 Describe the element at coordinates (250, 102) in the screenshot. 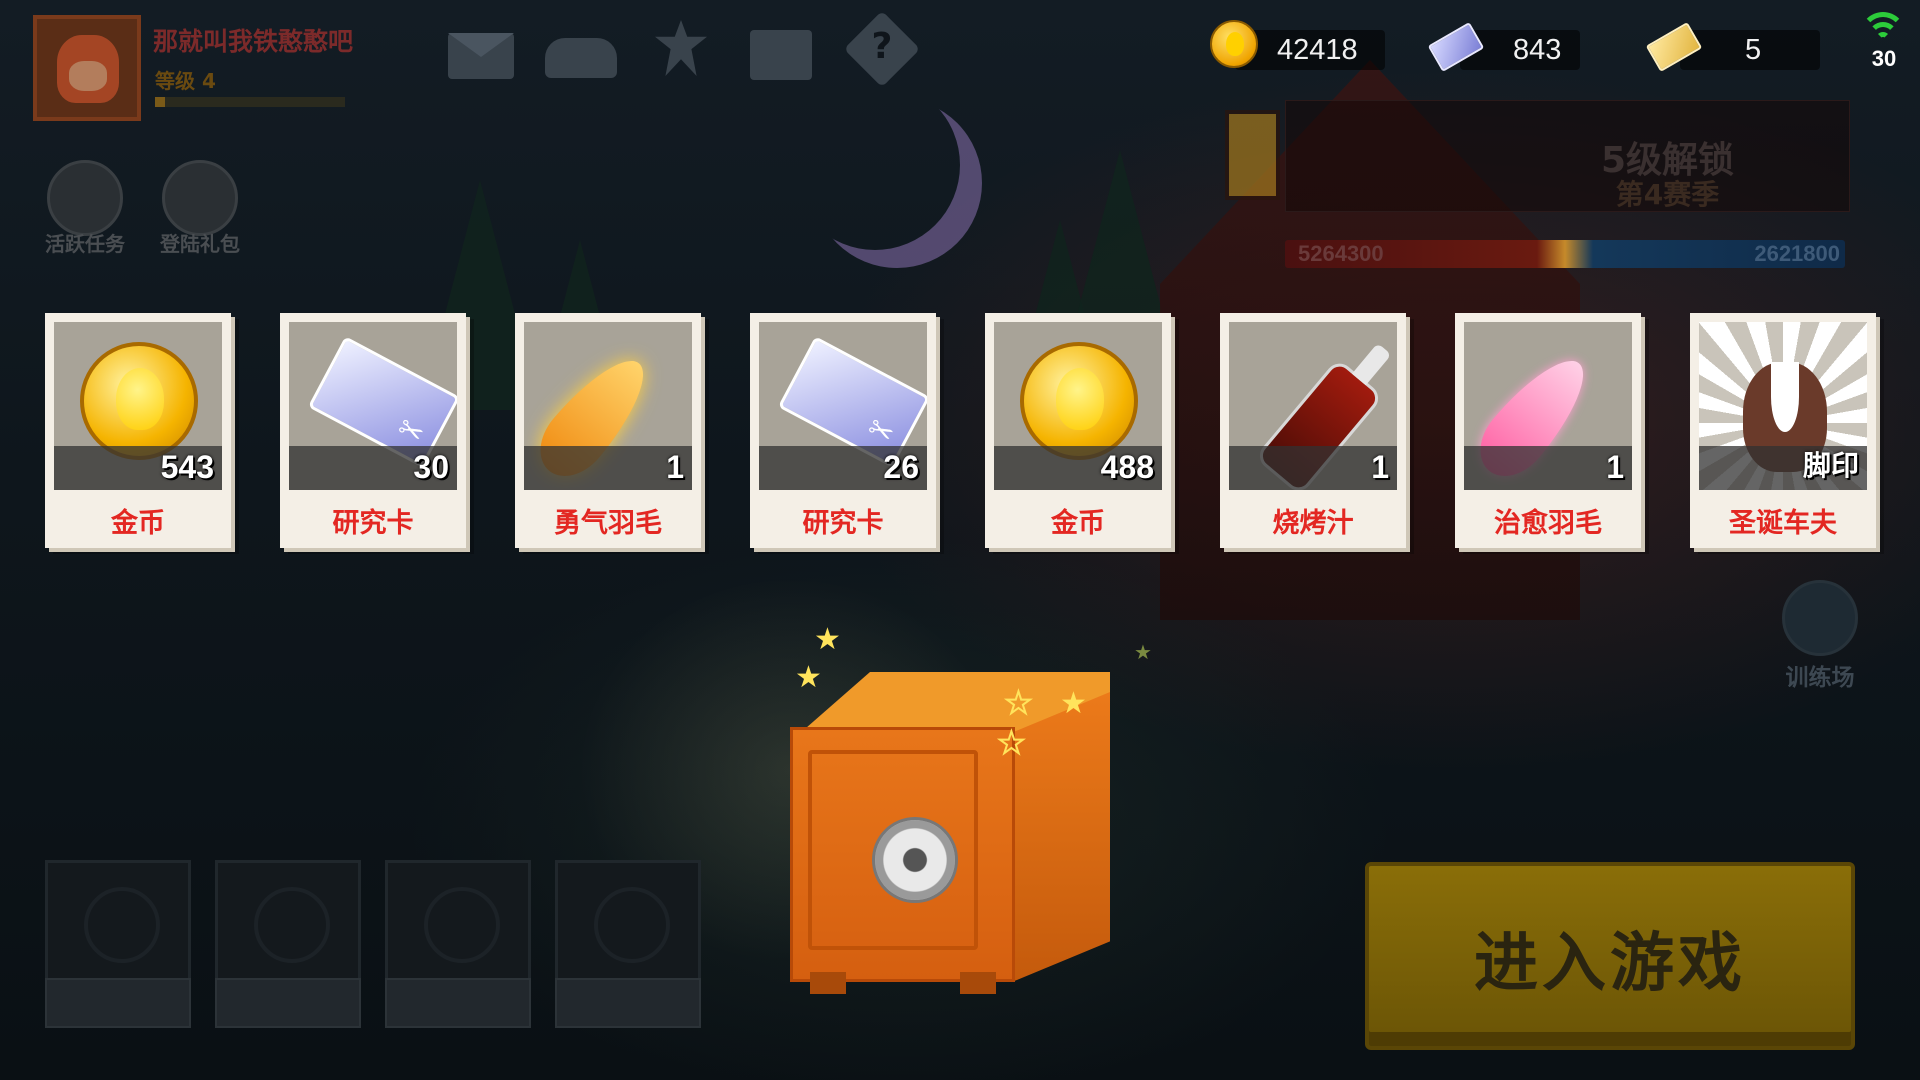

I see `xp-bar` at that location.